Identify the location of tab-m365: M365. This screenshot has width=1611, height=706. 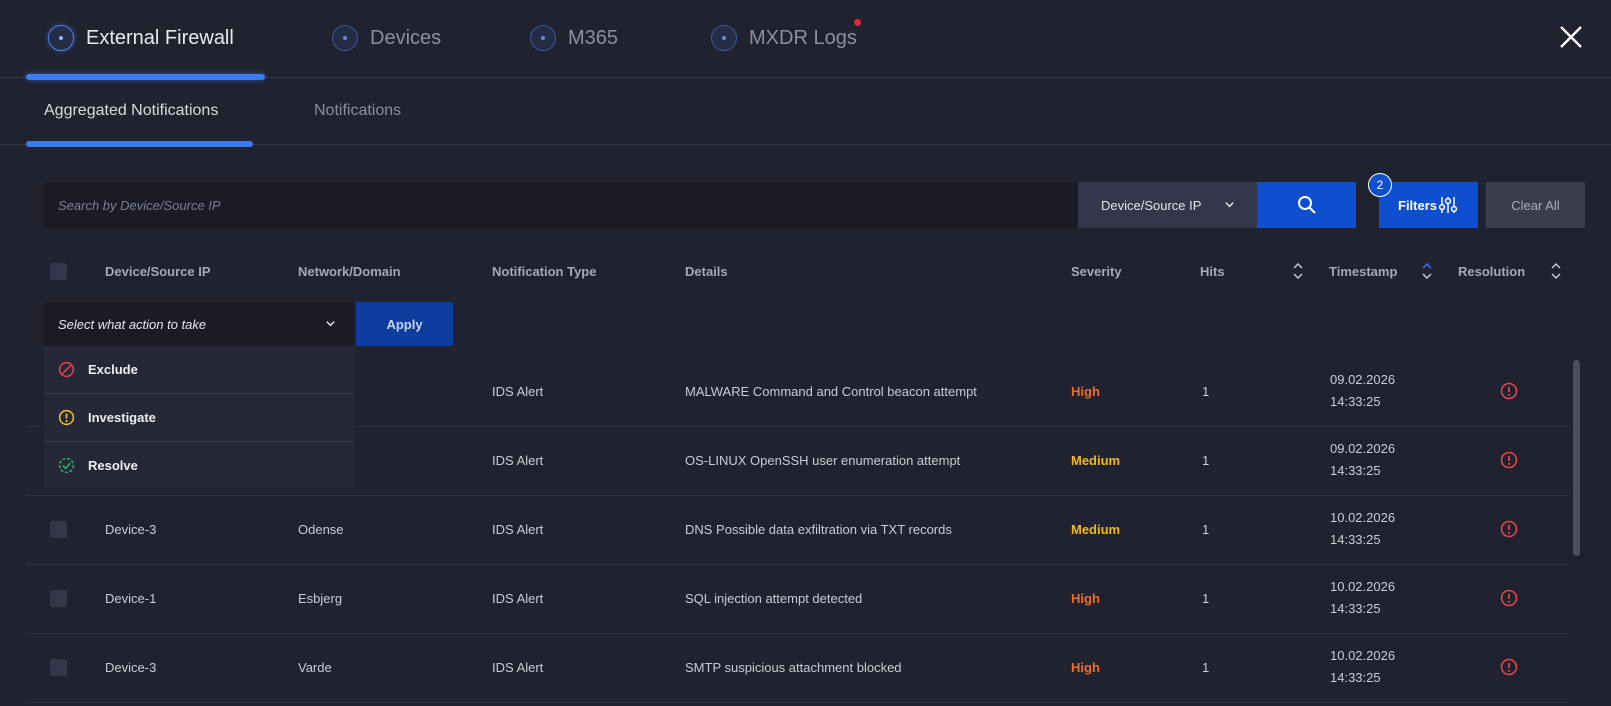
(574, 38).